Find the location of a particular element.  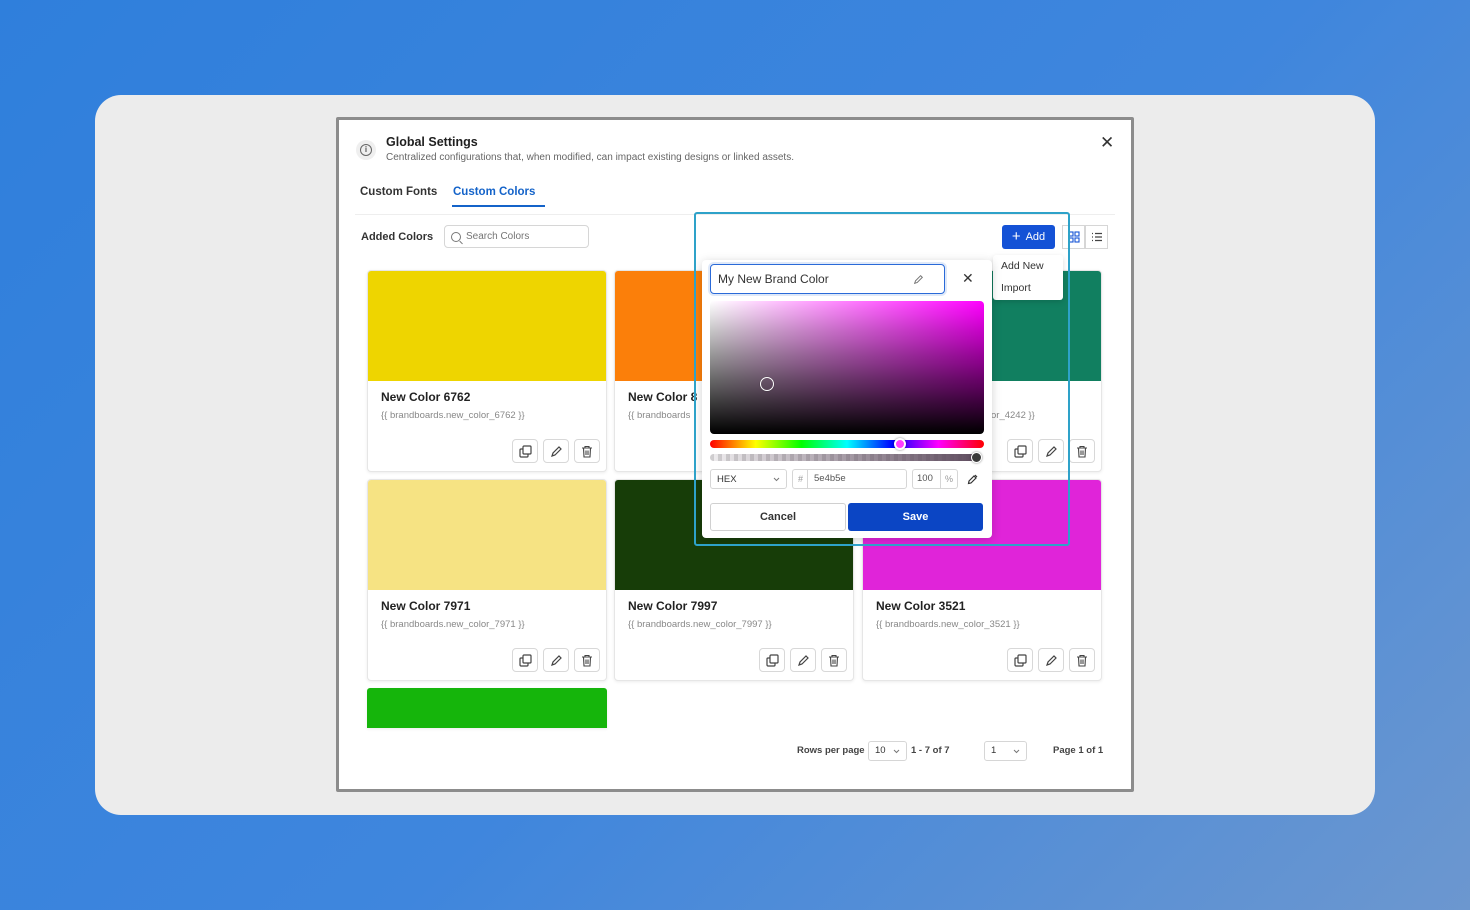

search-icon is located at coordinates (456, 236).